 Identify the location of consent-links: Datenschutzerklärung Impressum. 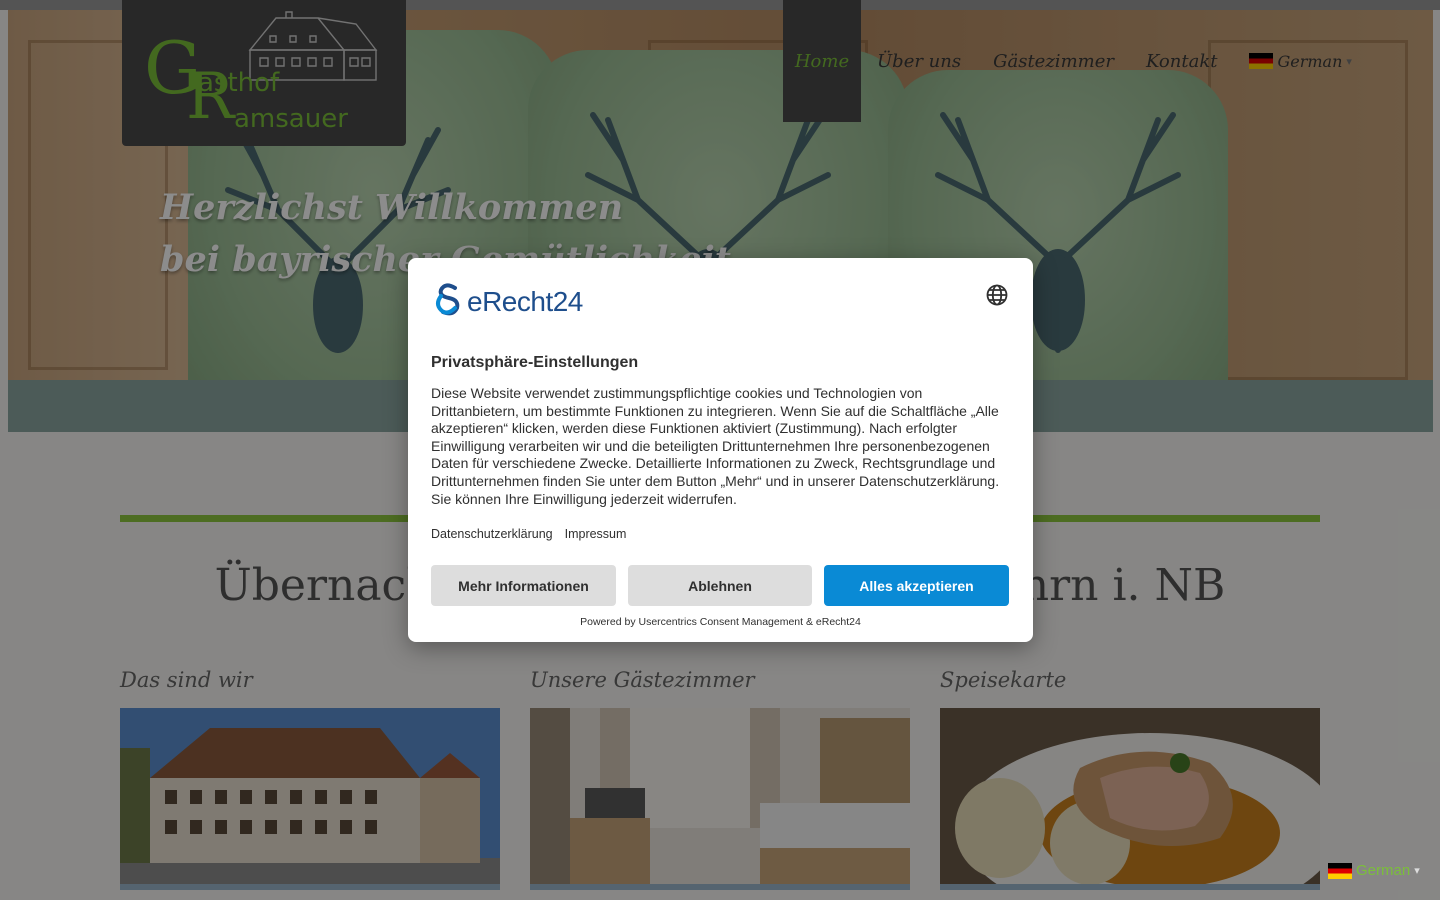
(528, 534).